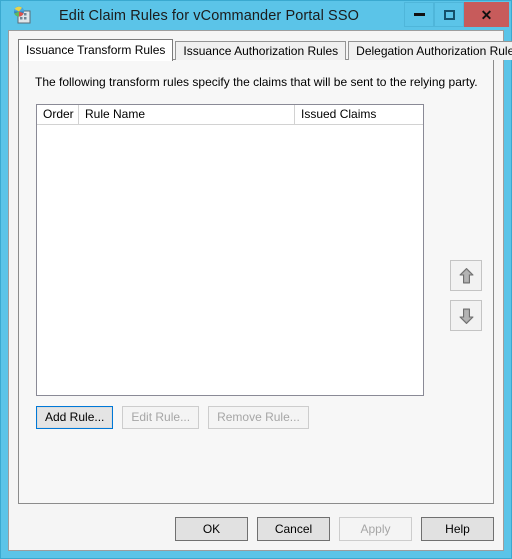  Describe the element at coordinates (187, 114) in the screenshot. I see `column-header-rule-name: Rule Name` at that location.